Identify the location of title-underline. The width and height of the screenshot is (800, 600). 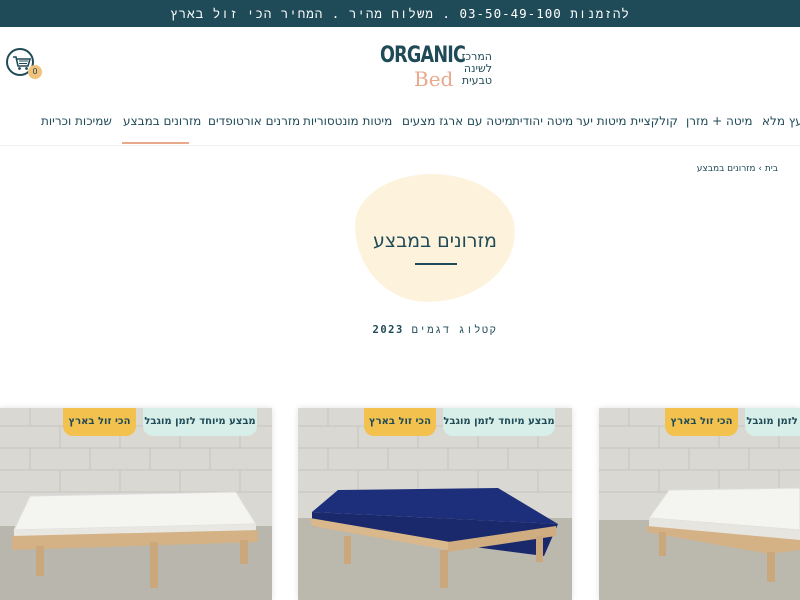
(436, 264).